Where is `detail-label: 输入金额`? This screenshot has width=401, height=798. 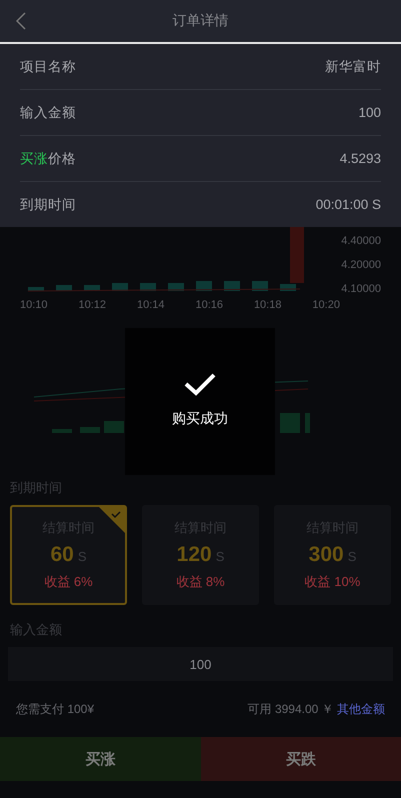 detail-label: 输入金额 is located at coordinates (48, 113).